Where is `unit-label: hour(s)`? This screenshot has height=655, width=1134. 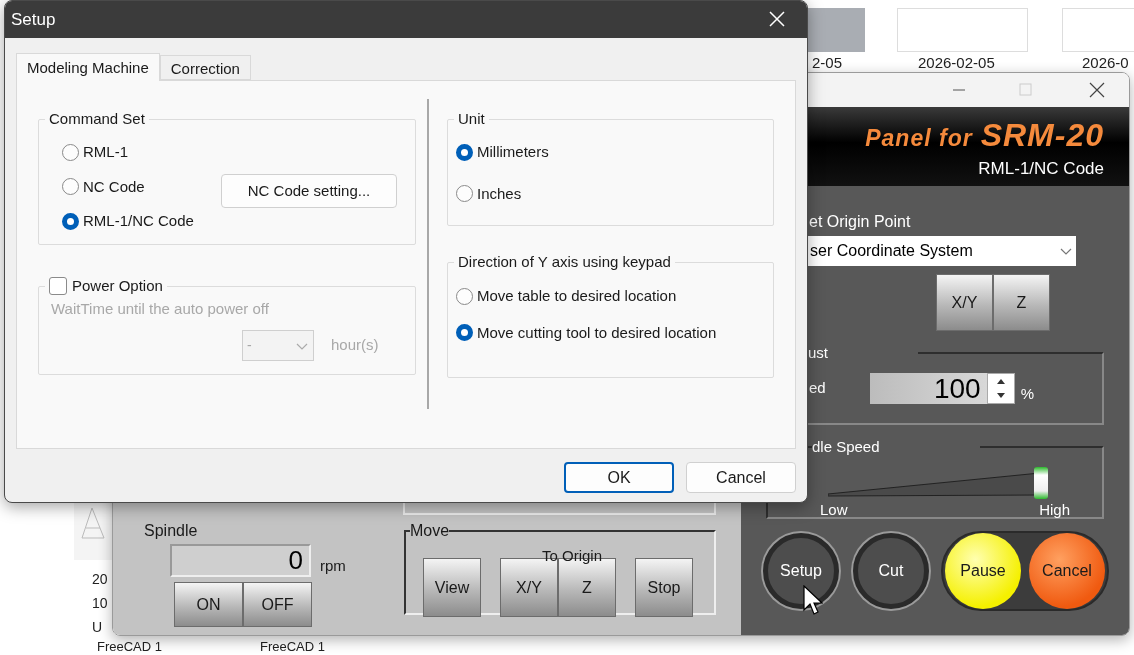
unit-label: hour(s) is located at coordinates (355, 345).